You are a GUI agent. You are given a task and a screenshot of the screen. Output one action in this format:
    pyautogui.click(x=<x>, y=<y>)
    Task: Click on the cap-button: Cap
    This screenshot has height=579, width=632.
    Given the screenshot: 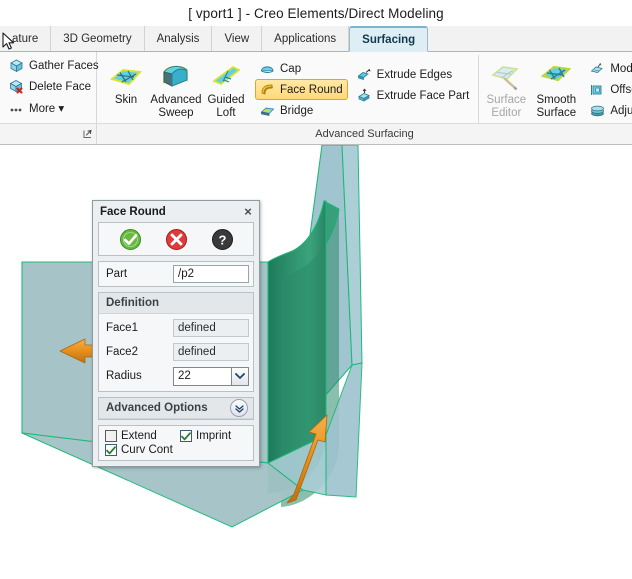 What is the action you would take?
    pyautogui.click(x=301, y=68)
    